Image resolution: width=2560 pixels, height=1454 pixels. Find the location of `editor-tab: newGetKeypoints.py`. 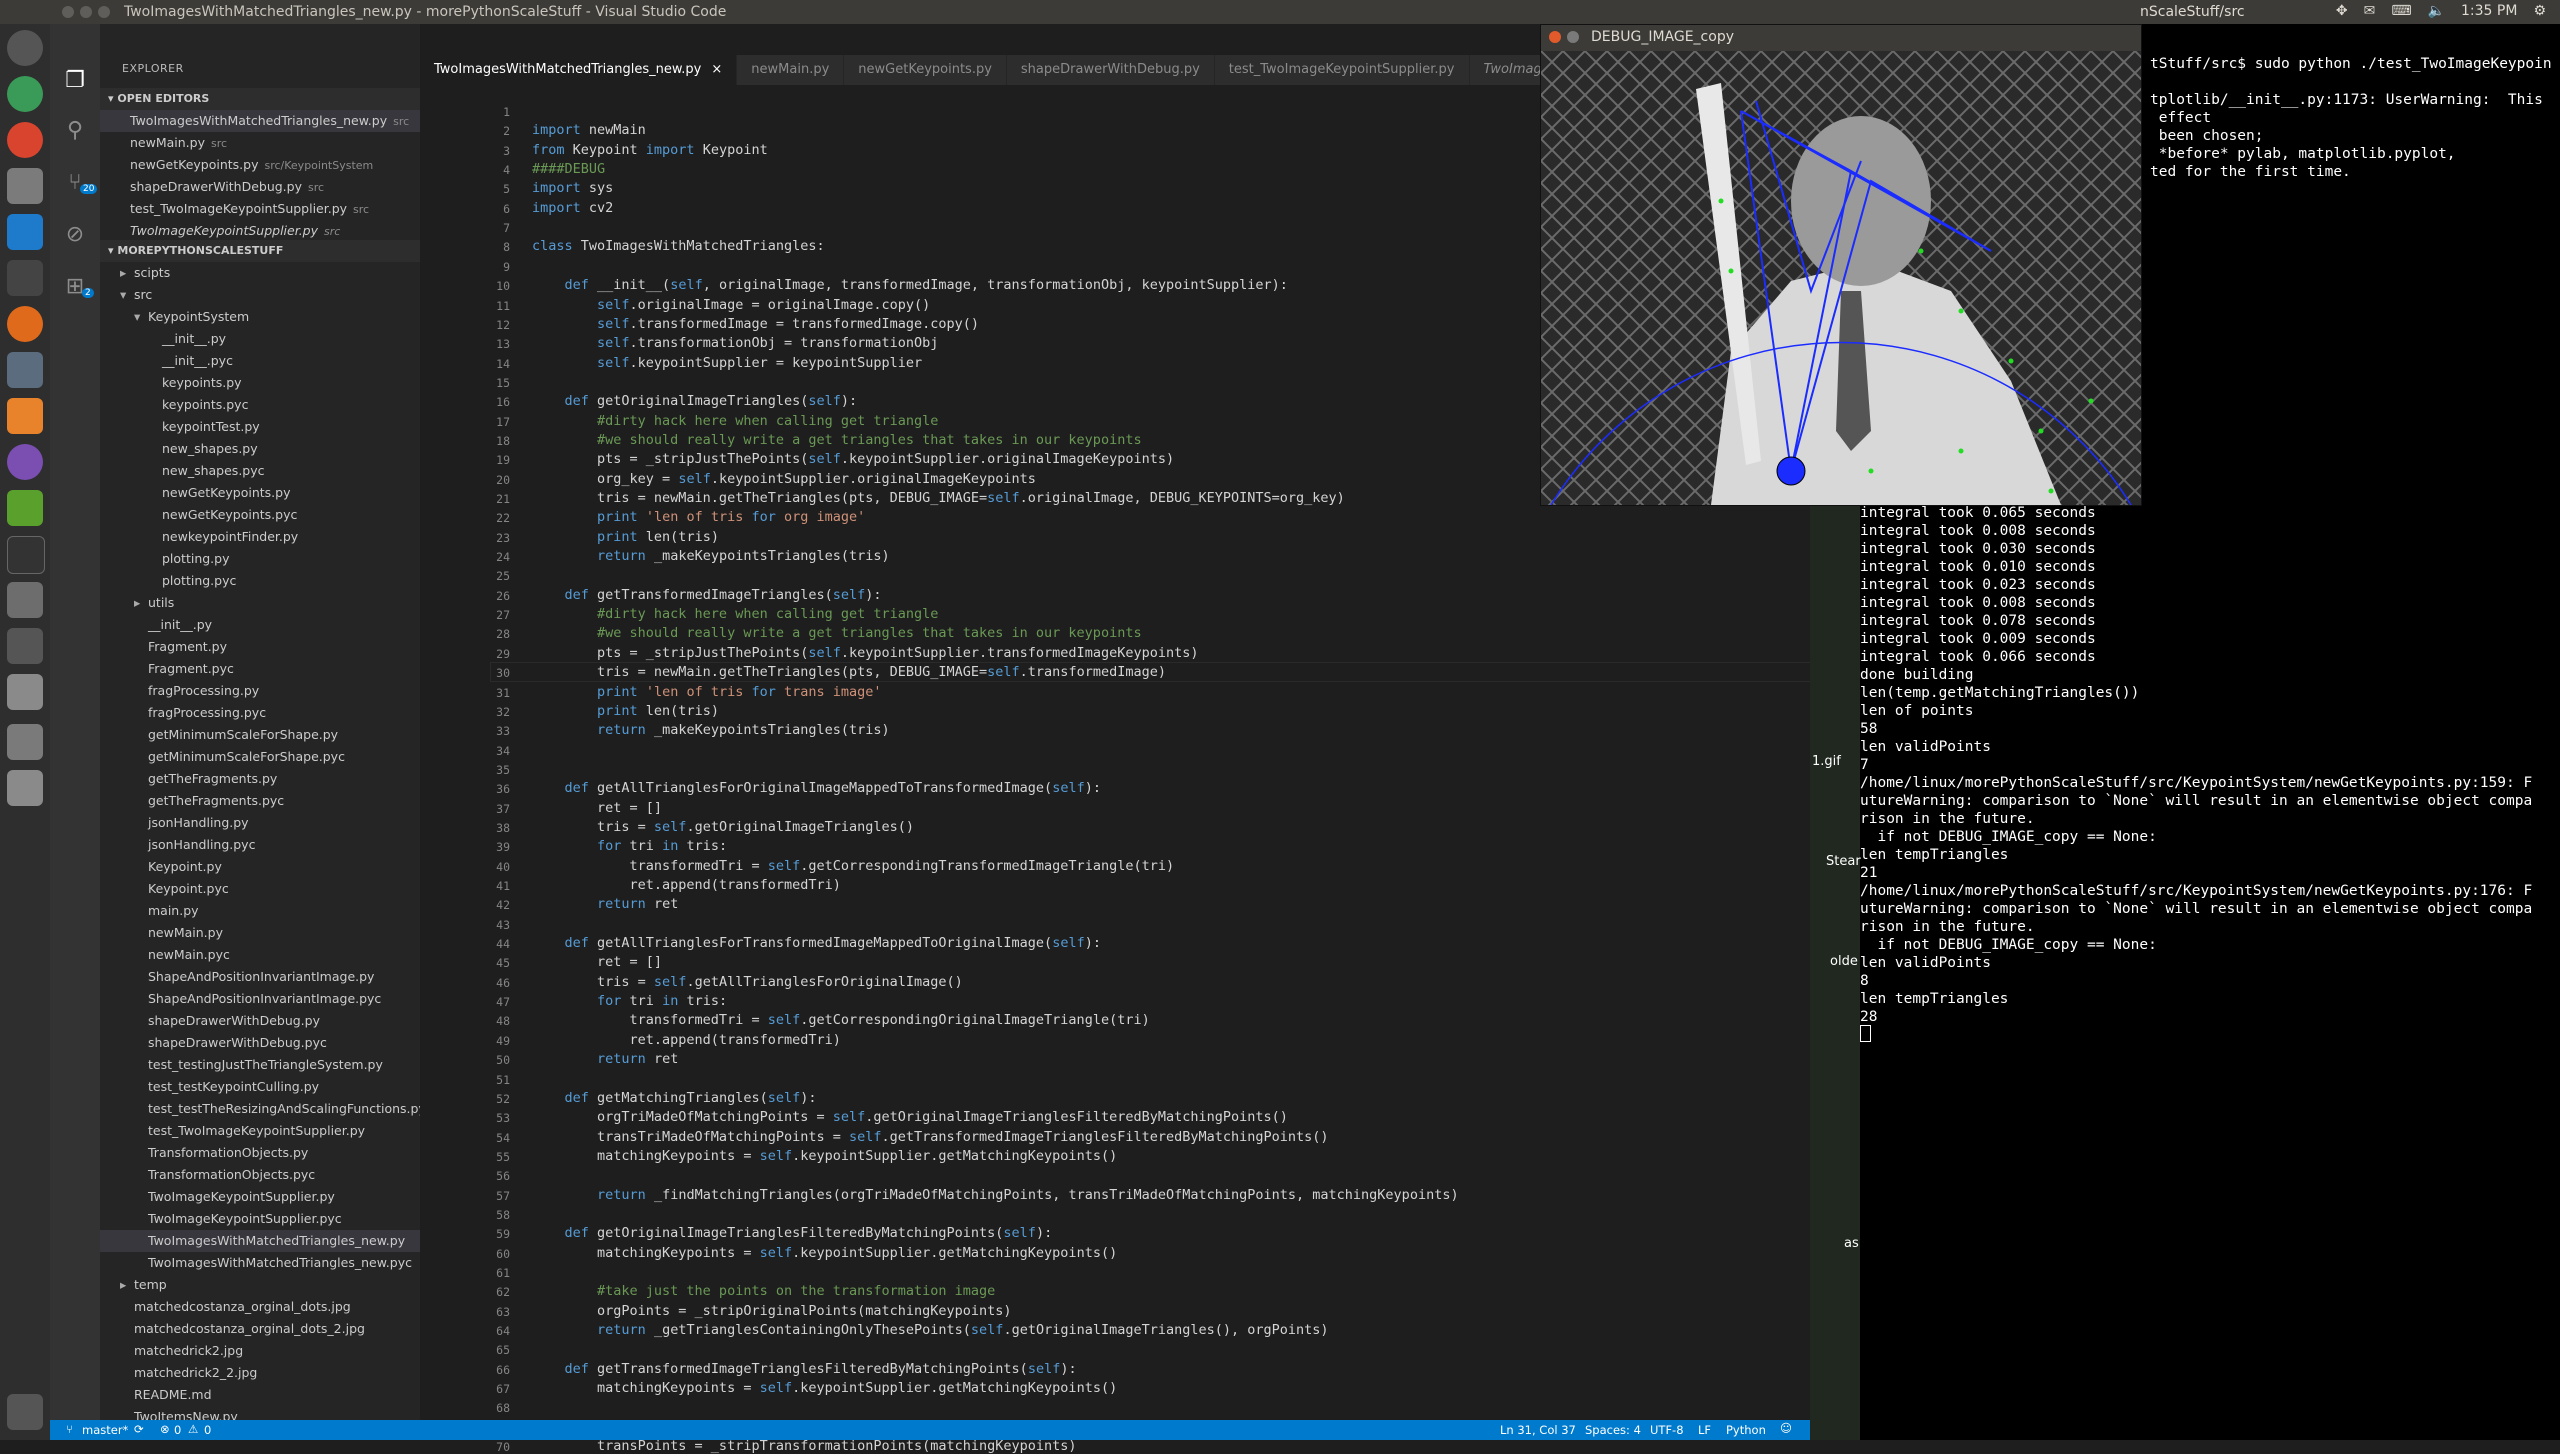

editor-tab: newGetKeypoints.py is located at coordinates (925, 70).